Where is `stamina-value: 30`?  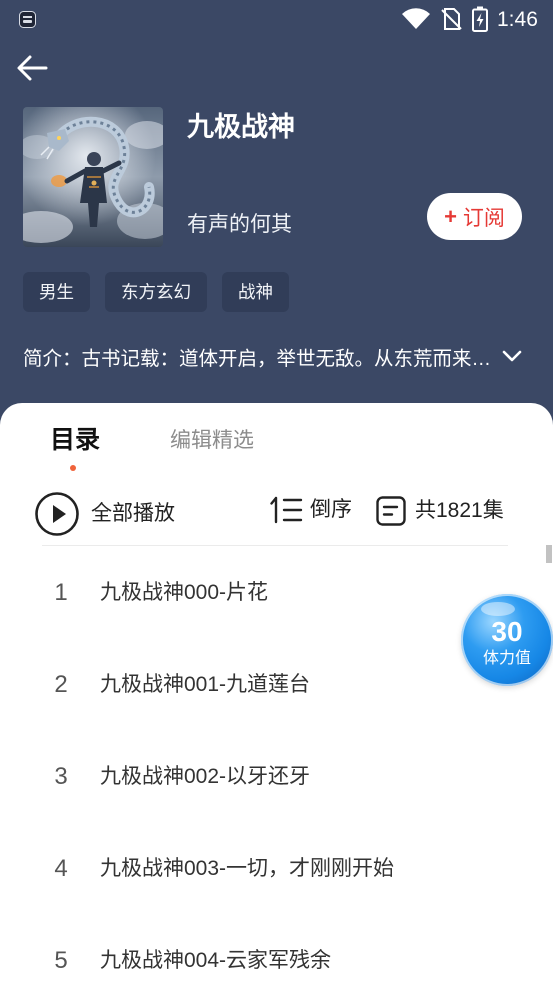
stamina-value: 30 is located at coordinates (507, 631).